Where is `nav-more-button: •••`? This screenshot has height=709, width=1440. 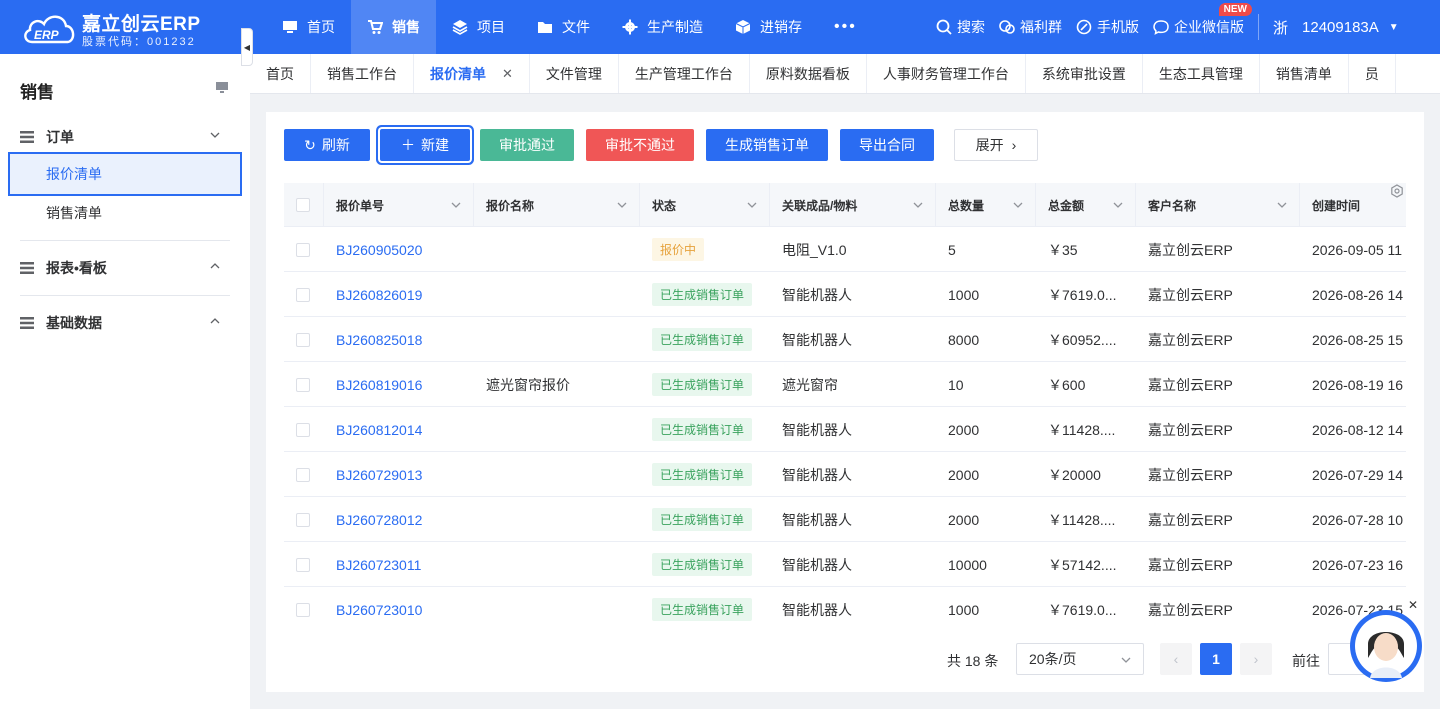
nav-more-button: ••• is located at coordinates (845, 27).